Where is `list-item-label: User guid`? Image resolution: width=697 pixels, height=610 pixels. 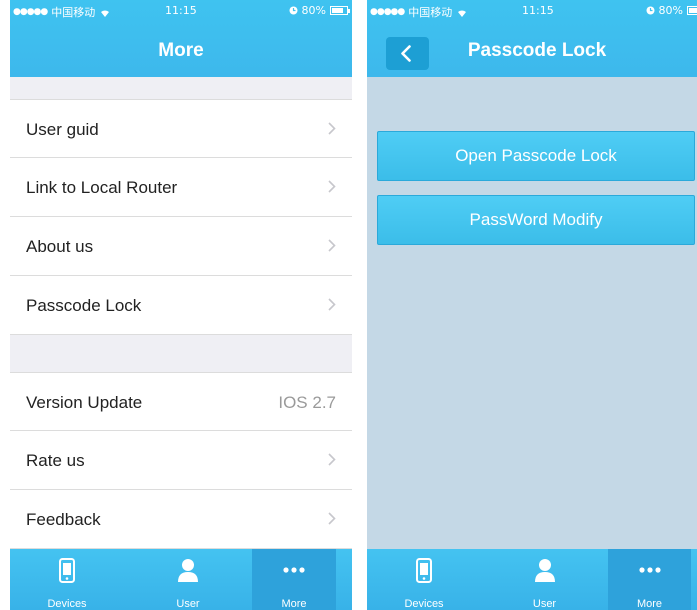 list-item-label: User guid is located at coordinates (62, 129).